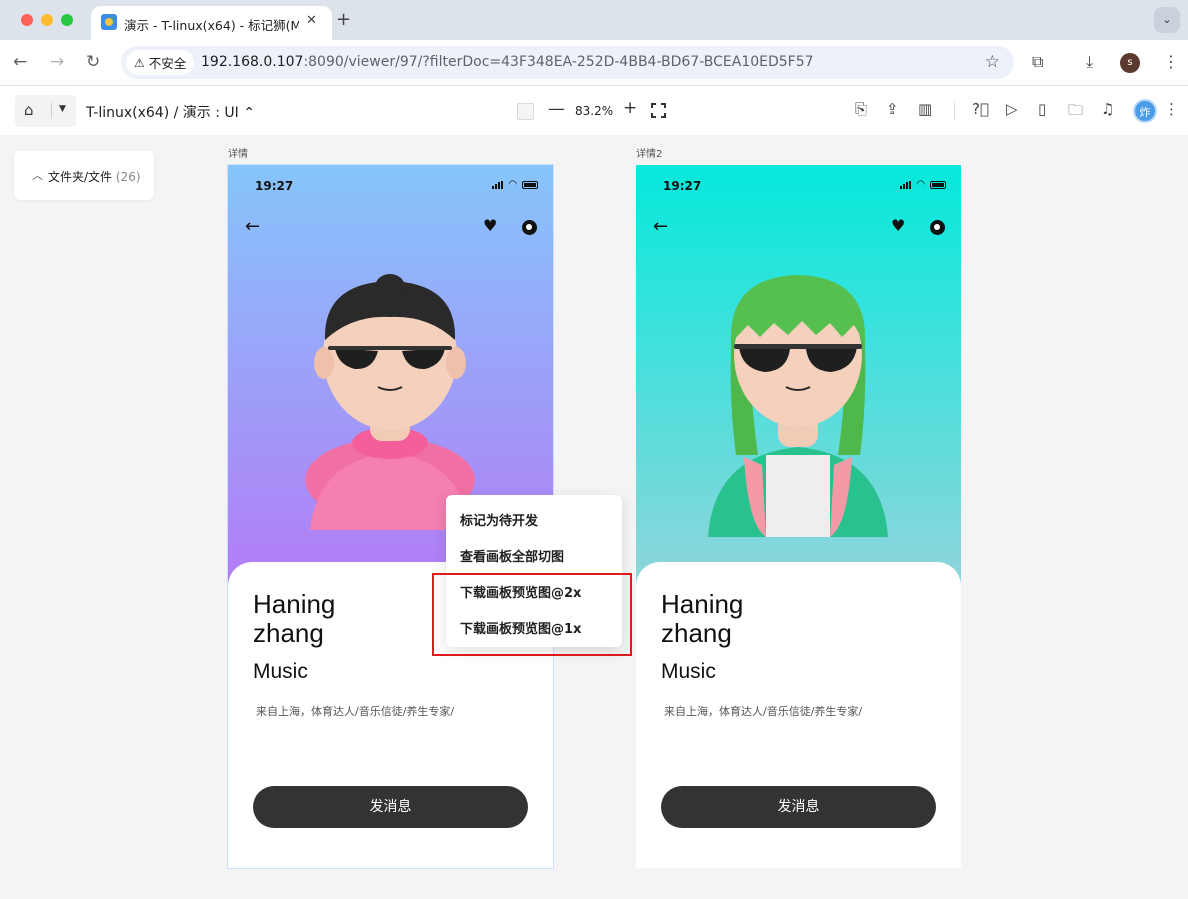 The height and width of the screenshot is (899, 1188). I want to click on extensions-icon: ⧉, so click(1037, 62).